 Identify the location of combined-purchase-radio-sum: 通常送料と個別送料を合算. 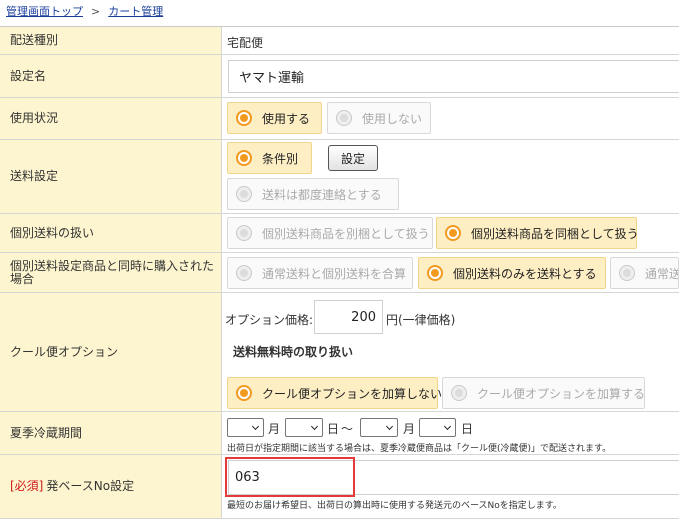
(320, 273).